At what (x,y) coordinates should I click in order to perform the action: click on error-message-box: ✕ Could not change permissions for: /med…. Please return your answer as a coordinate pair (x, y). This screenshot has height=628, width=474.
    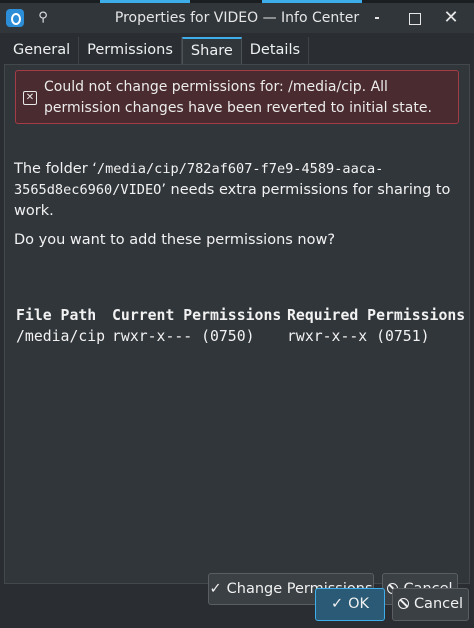
    Looking at the image, I should click on (237, 97).